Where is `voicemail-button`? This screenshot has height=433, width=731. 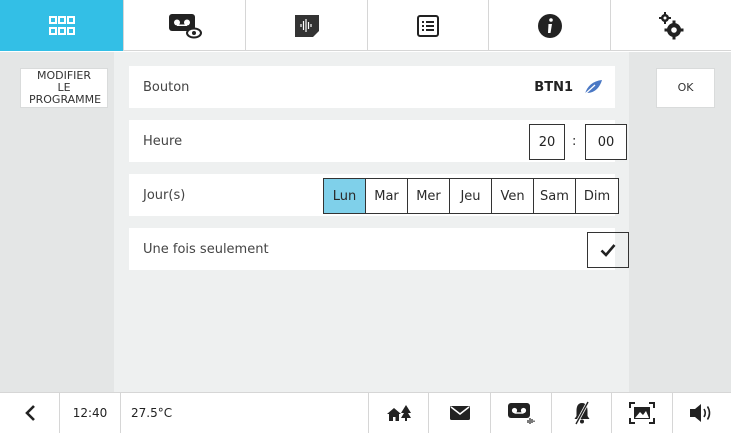
voicemail-button is located at coordinates (521, 413).